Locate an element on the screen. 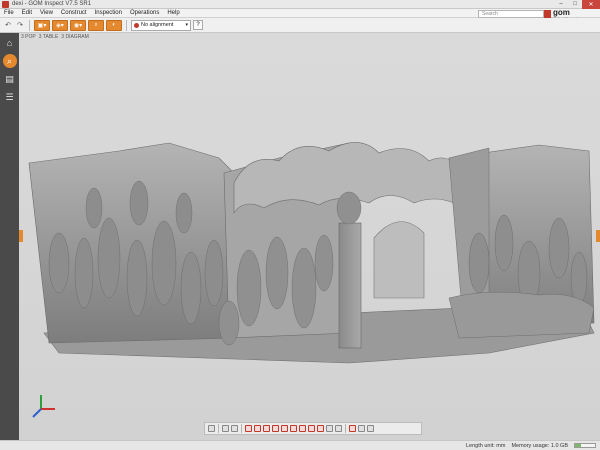 The height and width of the screenshot is (450, 600). zoom-icon: ⌕ is located at coordinates (9, 61).